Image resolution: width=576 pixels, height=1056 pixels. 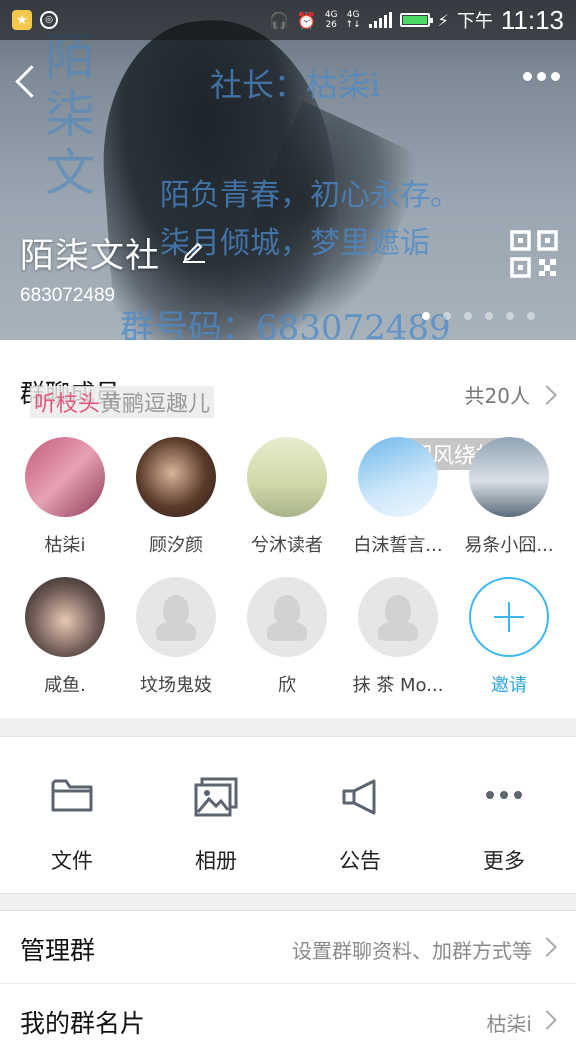 What do you see at coordinates (331, 20) in the screenshot?
I see `network-indicator: 4G 26` at bounding box center [331, 20].